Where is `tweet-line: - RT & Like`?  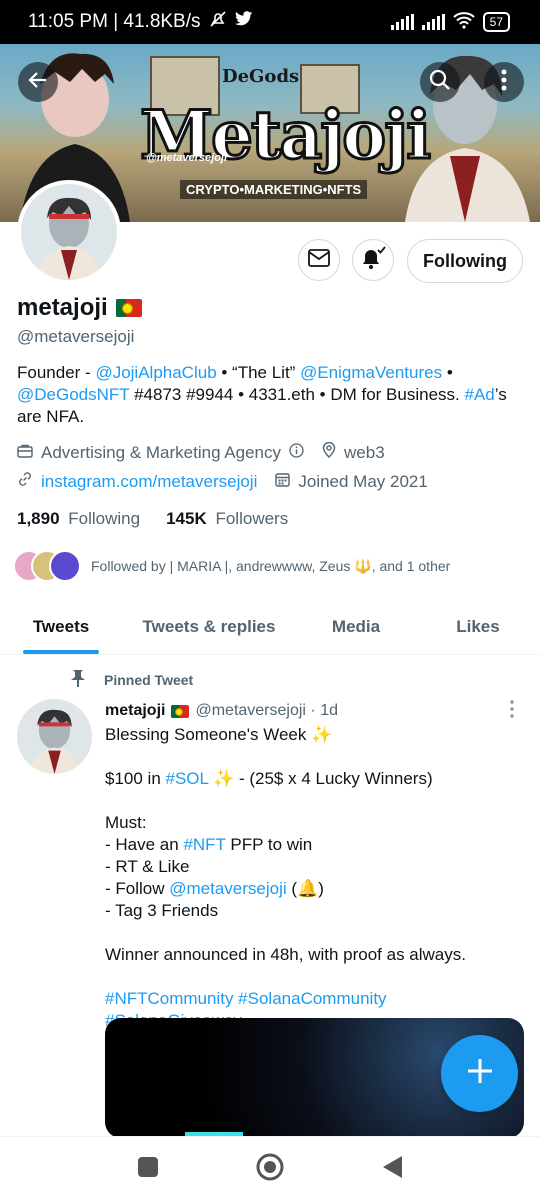
tweet-line: - RT & Like is located at coordinates (147, 866).